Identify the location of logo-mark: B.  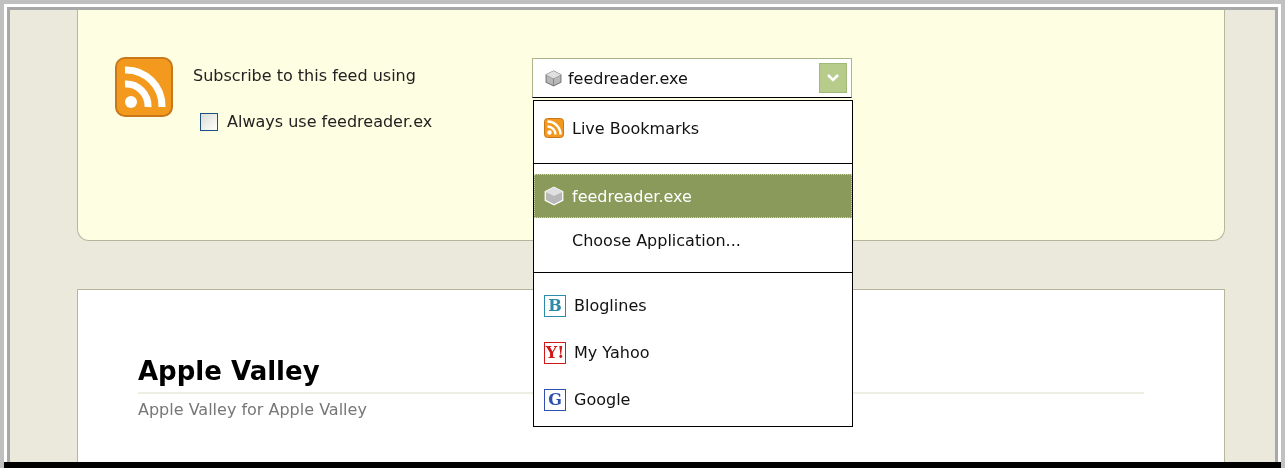
(555, 305).